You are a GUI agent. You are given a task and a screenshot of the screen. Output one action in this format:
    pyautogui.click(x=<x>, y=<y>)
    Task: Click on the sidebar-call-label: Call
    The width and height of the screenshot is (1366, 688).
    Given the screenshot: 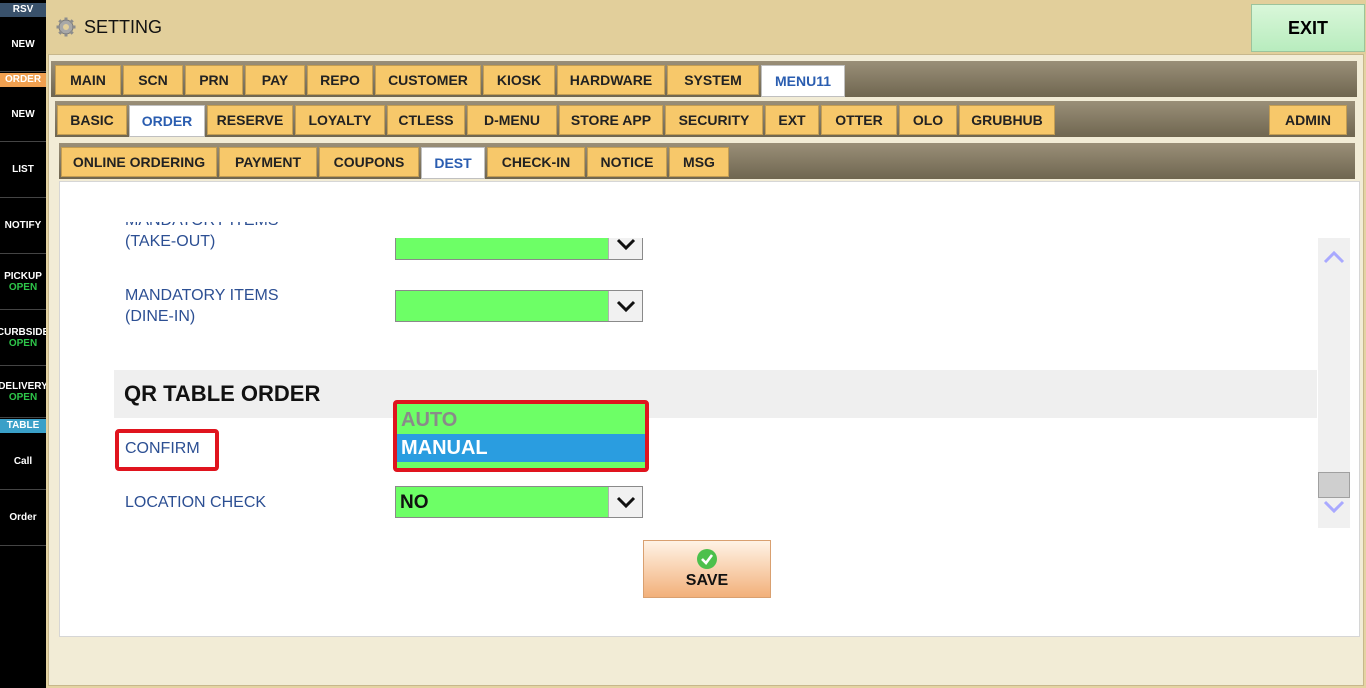 What is the action you would take?
    pyautogui.click(x=23, y=461)
    